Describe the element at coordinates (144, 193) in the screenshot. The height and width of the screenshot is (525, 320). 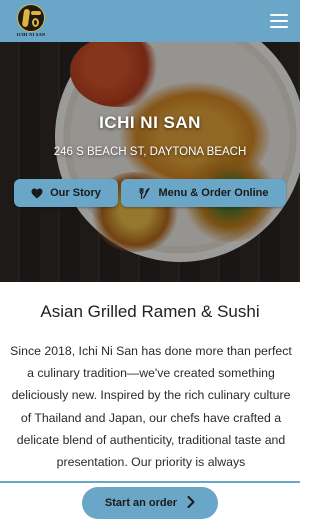
I see `utensils-icon` at that location.